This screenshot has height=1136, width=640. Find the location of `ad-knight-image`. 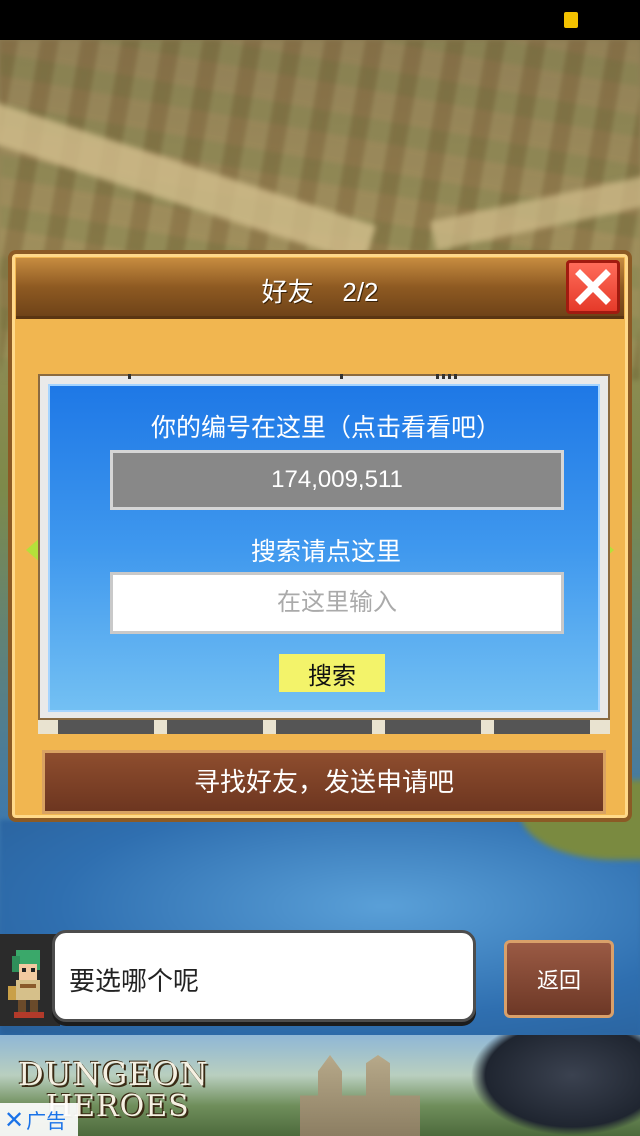

ad-knight-image is located at coordinates (555, 1085).